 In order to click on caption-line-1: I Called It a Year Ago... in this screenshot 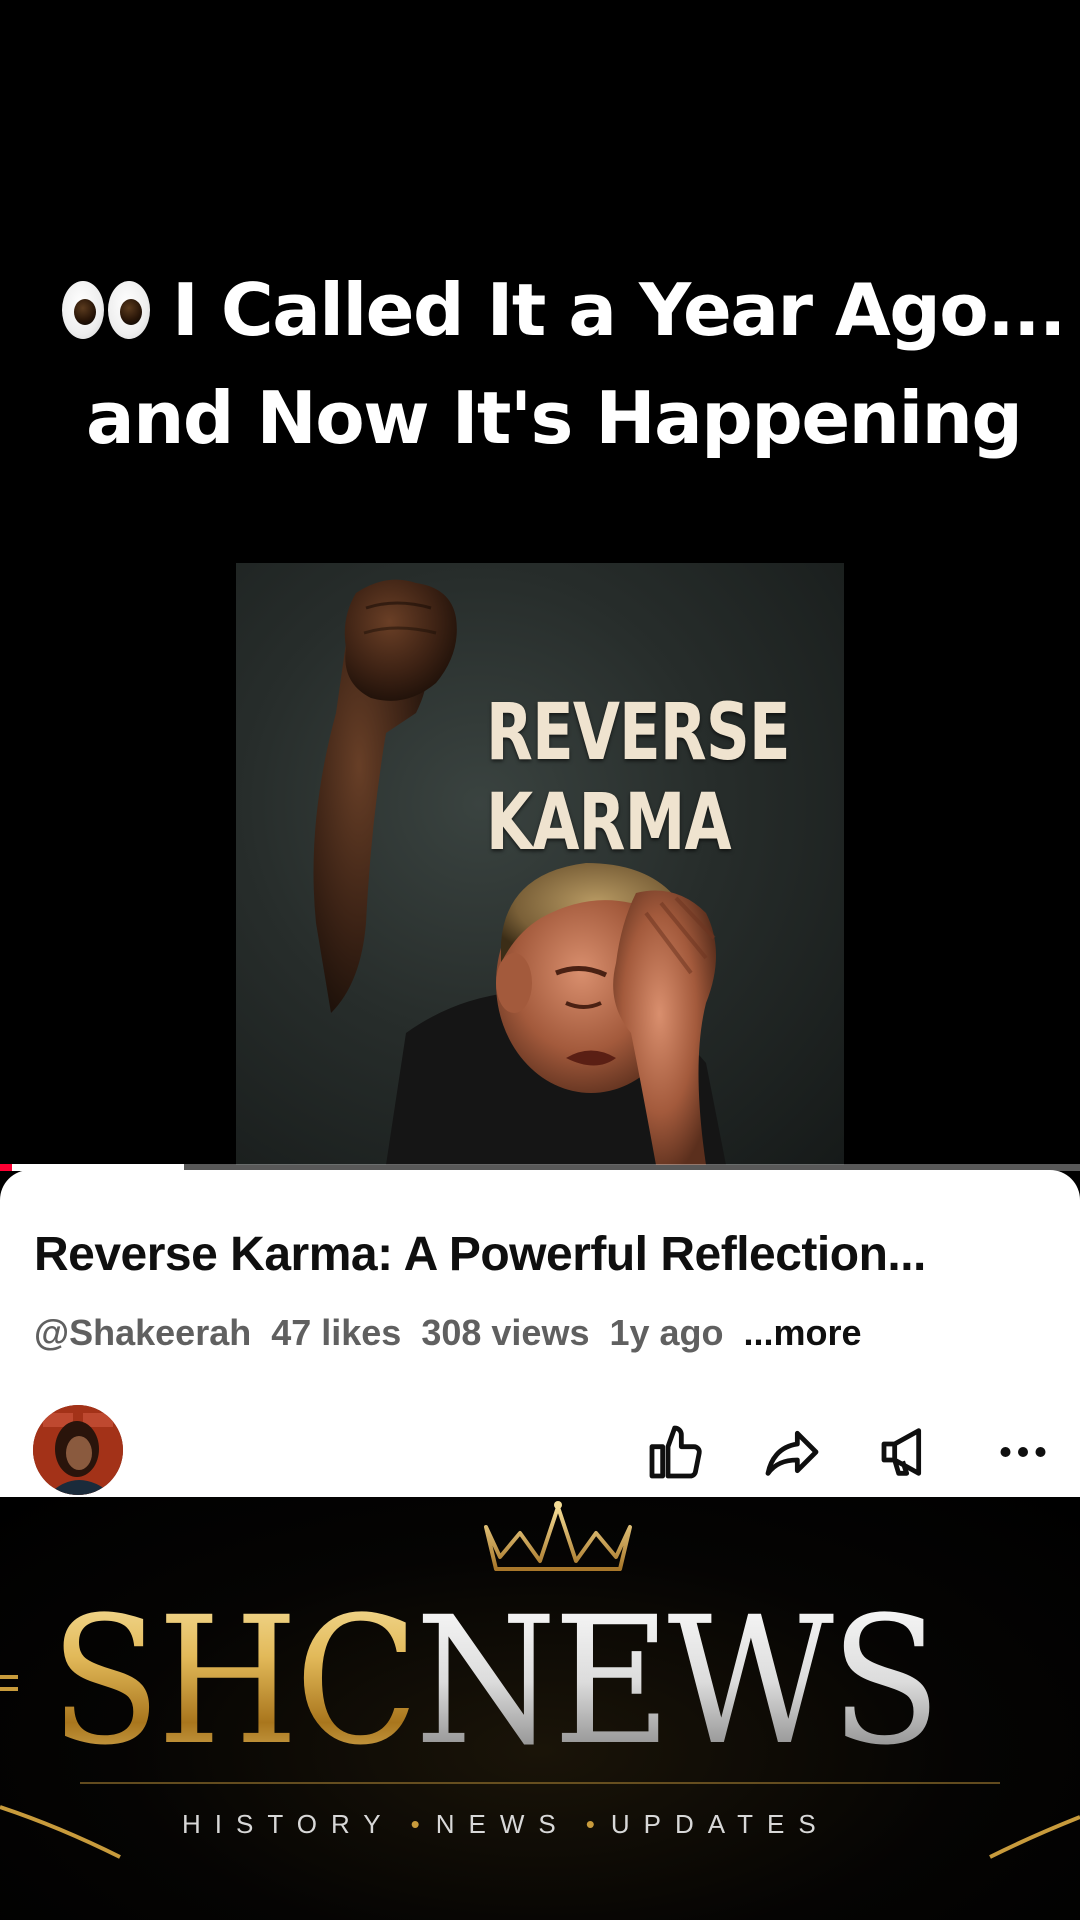, I will do `click(564, 310)`.